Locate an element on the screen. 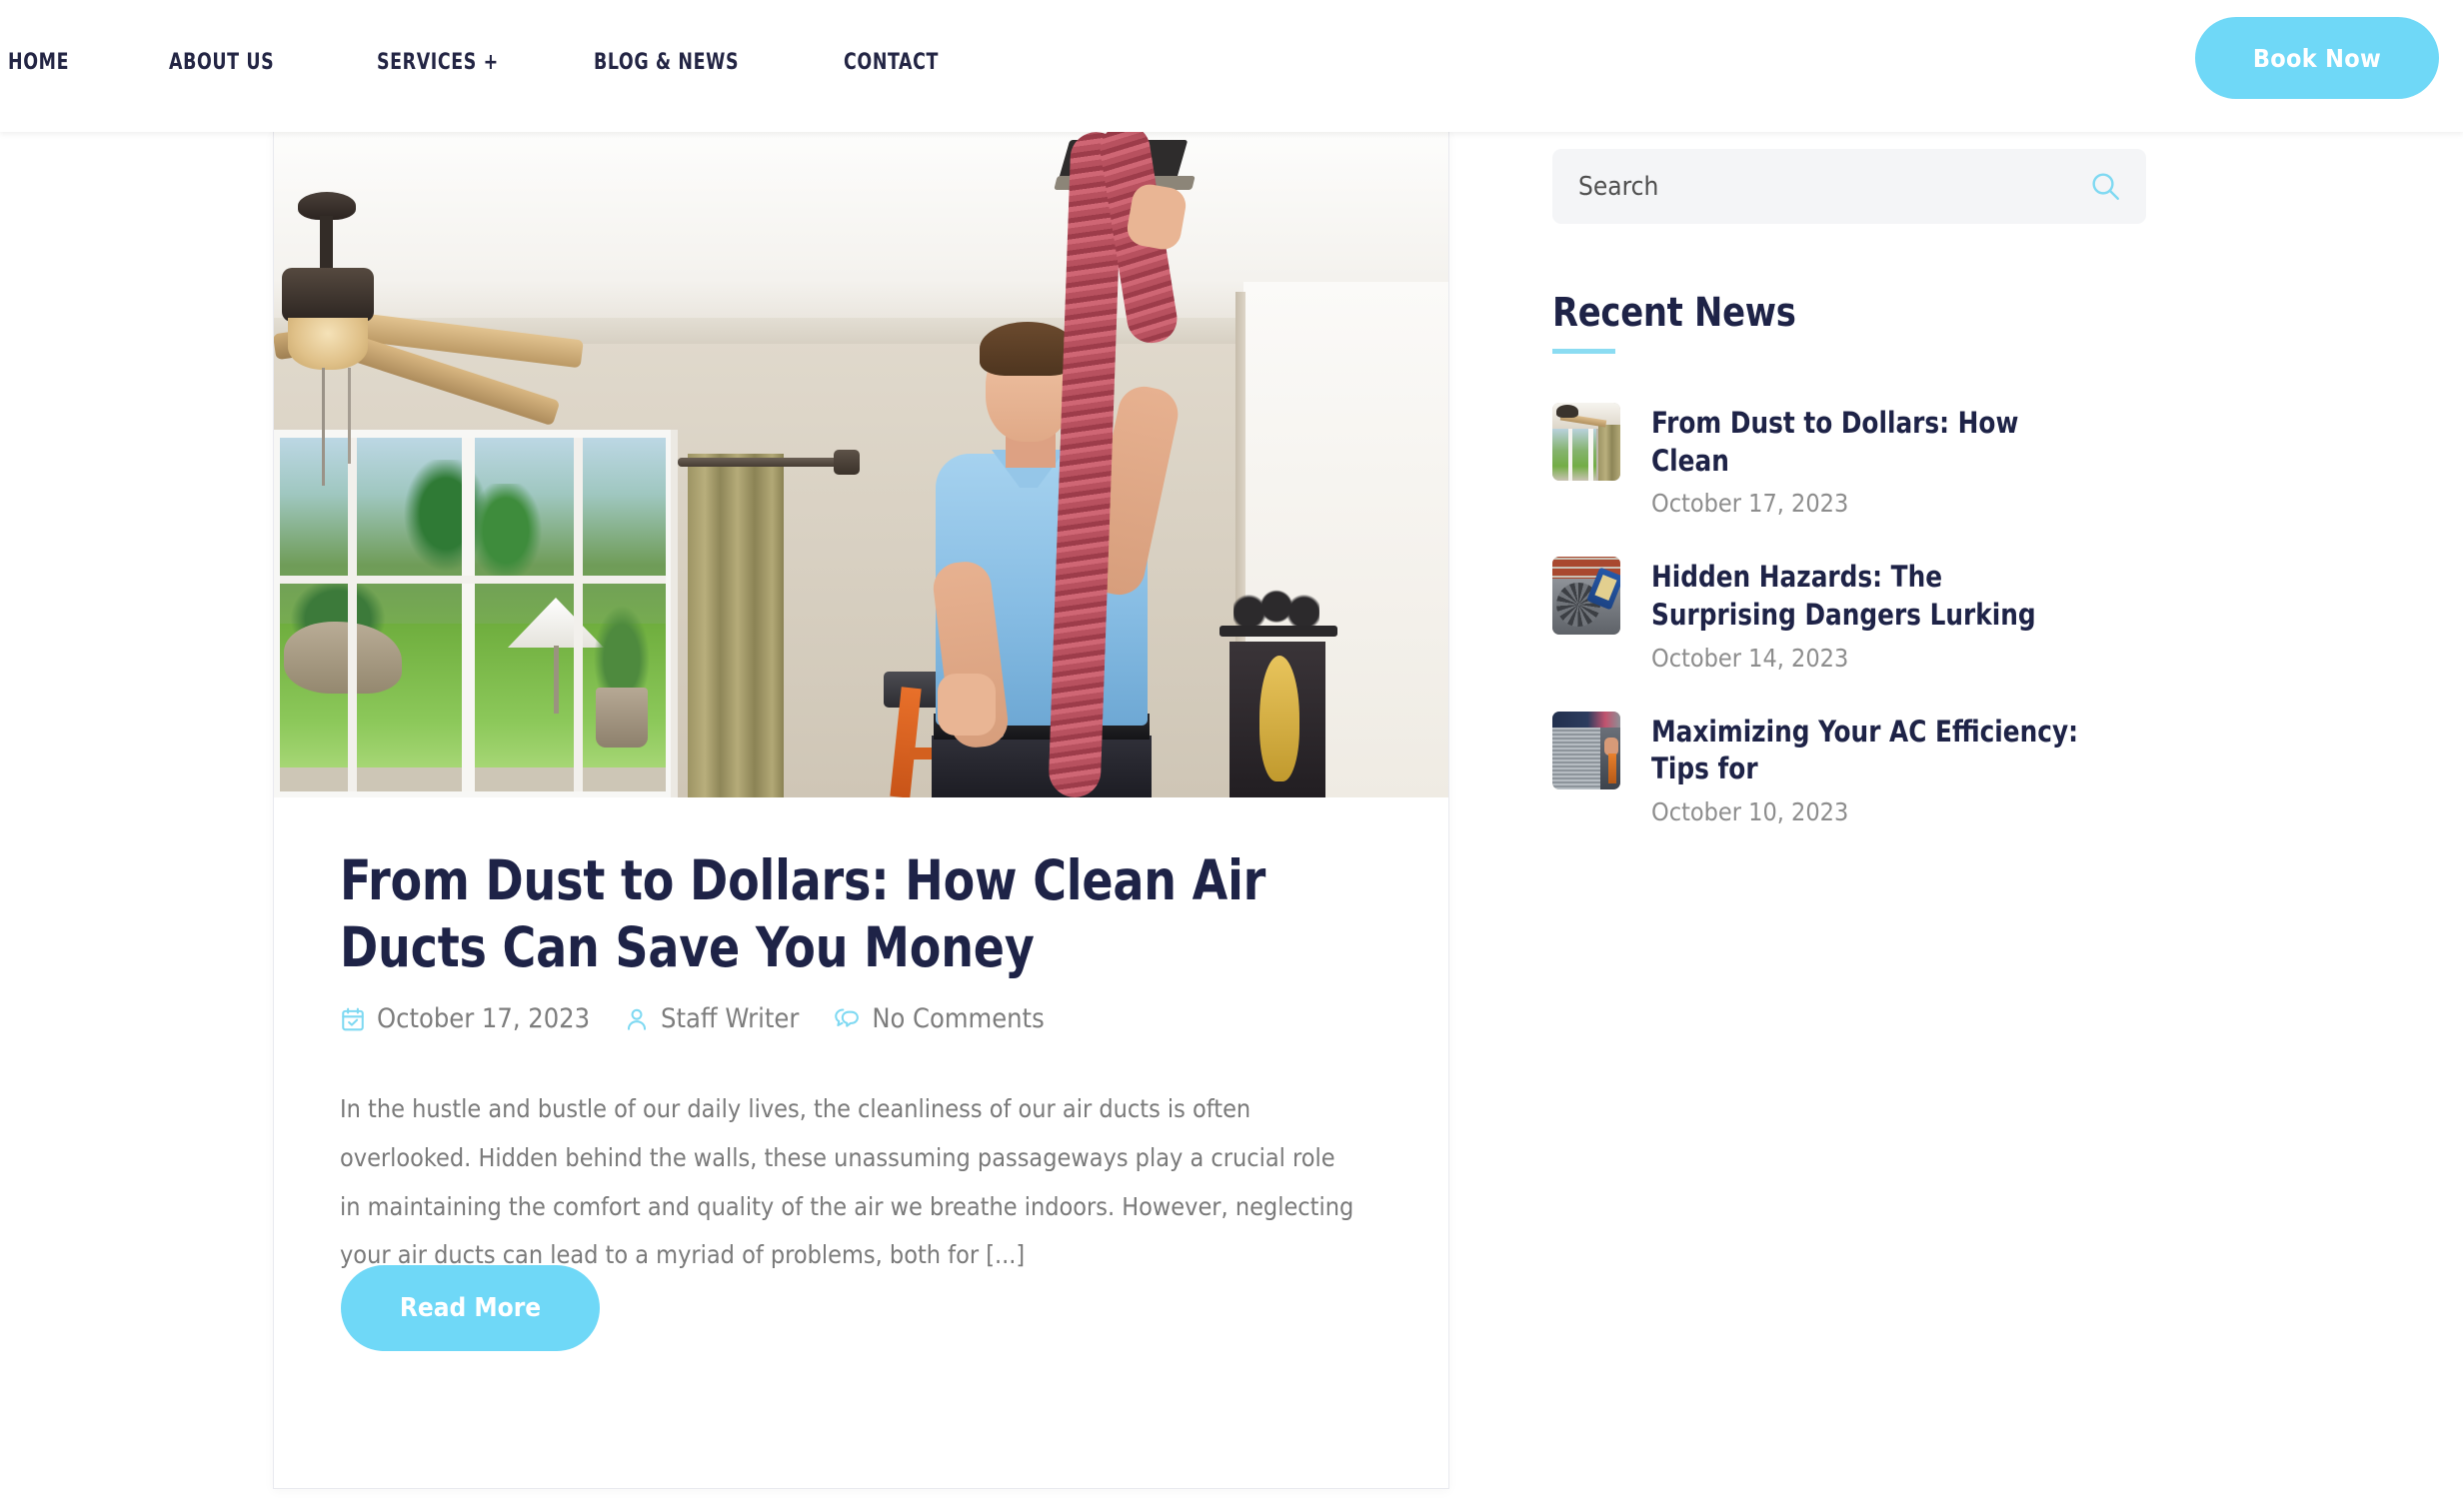  thumb-tool is located at coordinates (1612, 768).